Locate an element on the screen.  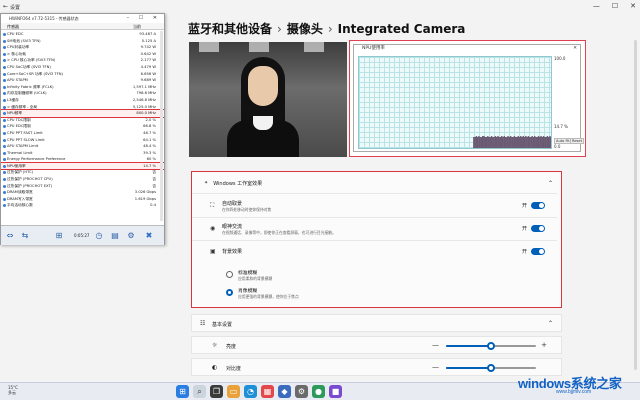
sensor-row: APU STAPM 9.689 W is located at coordinates (82, 80).